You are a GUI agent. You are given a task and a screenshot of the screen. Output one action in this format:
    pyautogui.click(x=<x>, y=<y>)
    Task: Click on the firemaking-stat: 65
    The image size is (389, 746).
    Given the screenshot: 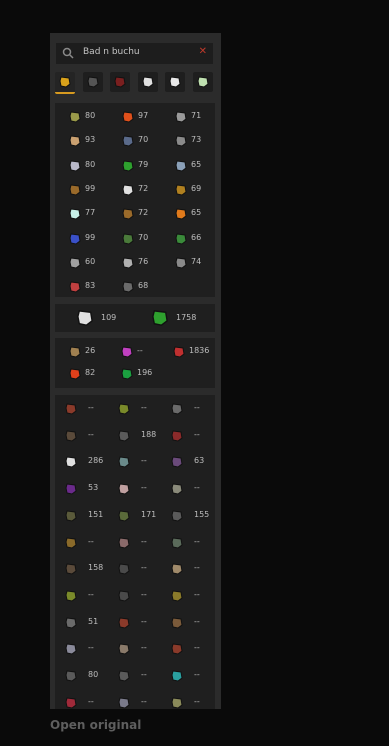 What is the action you would take?
    pyautogui.click(x=197, y=214)
    